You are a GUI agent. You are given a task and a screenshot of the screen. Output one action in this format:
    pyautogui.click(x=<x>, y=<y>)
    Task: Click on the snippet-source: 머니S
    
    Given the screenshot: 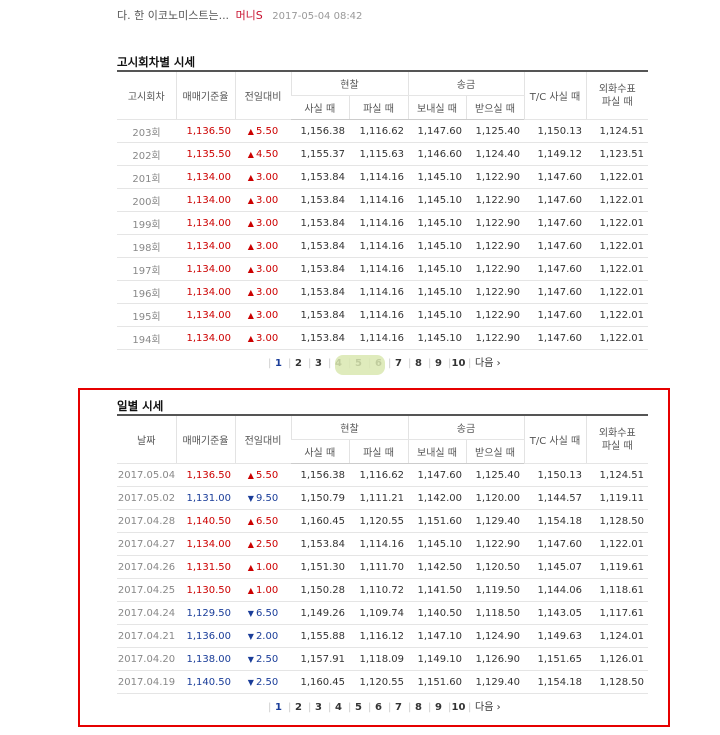 What is the action you would take?
    pyautogui.click(x=249, y=15)
    